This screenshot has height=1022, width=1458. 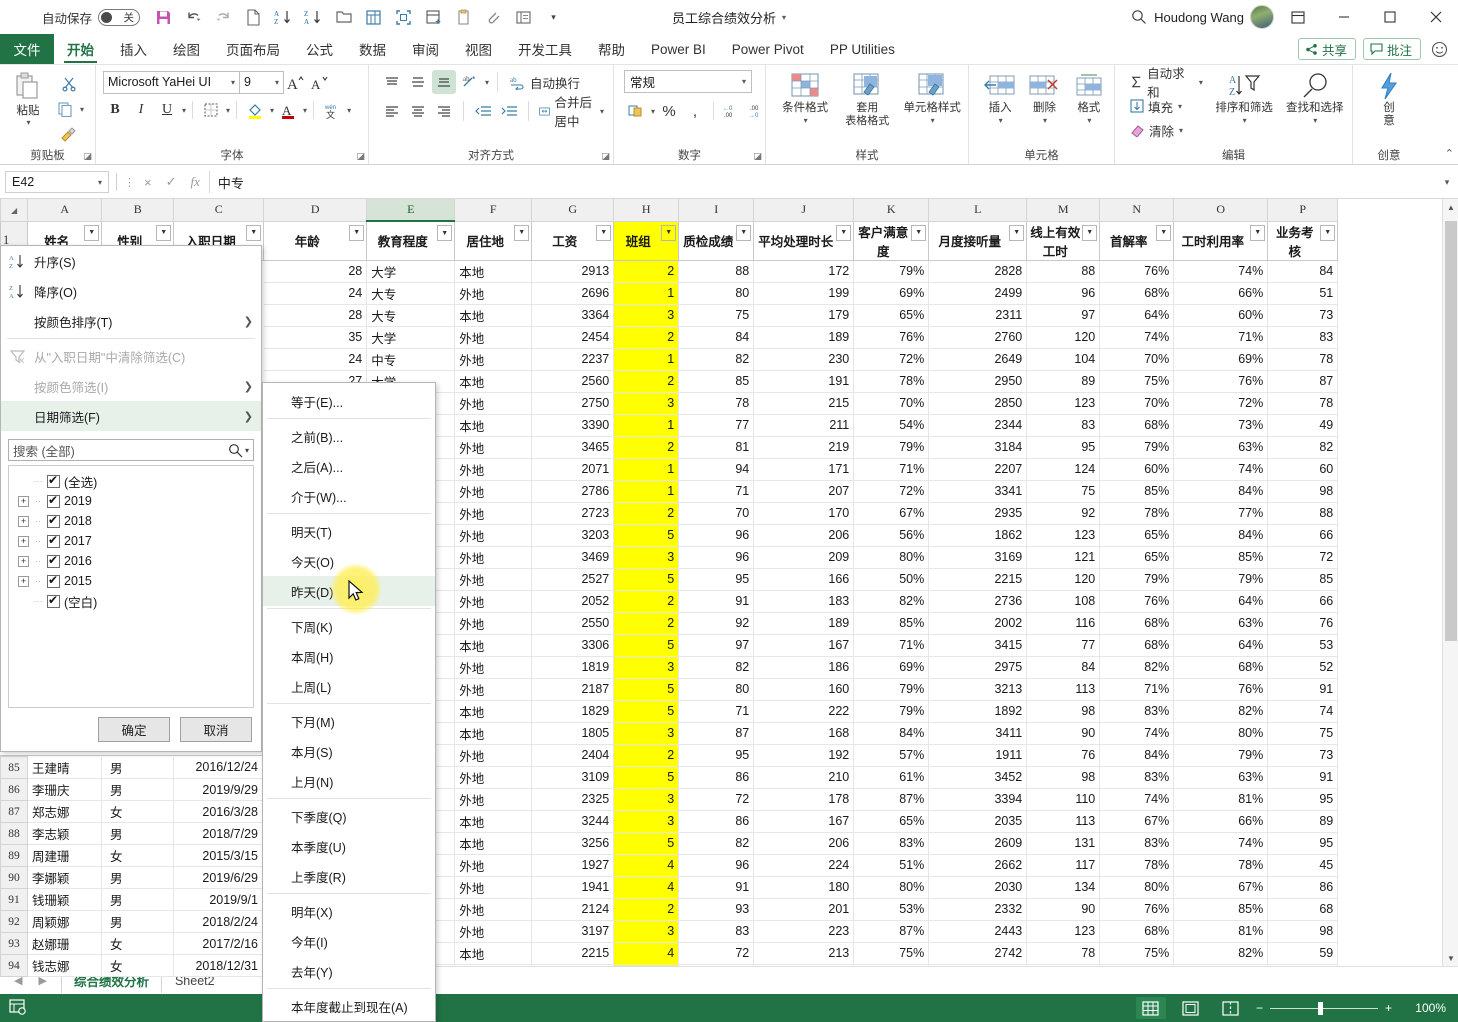 I want to click on table-cell: 124, so click(x=1063, y=469).